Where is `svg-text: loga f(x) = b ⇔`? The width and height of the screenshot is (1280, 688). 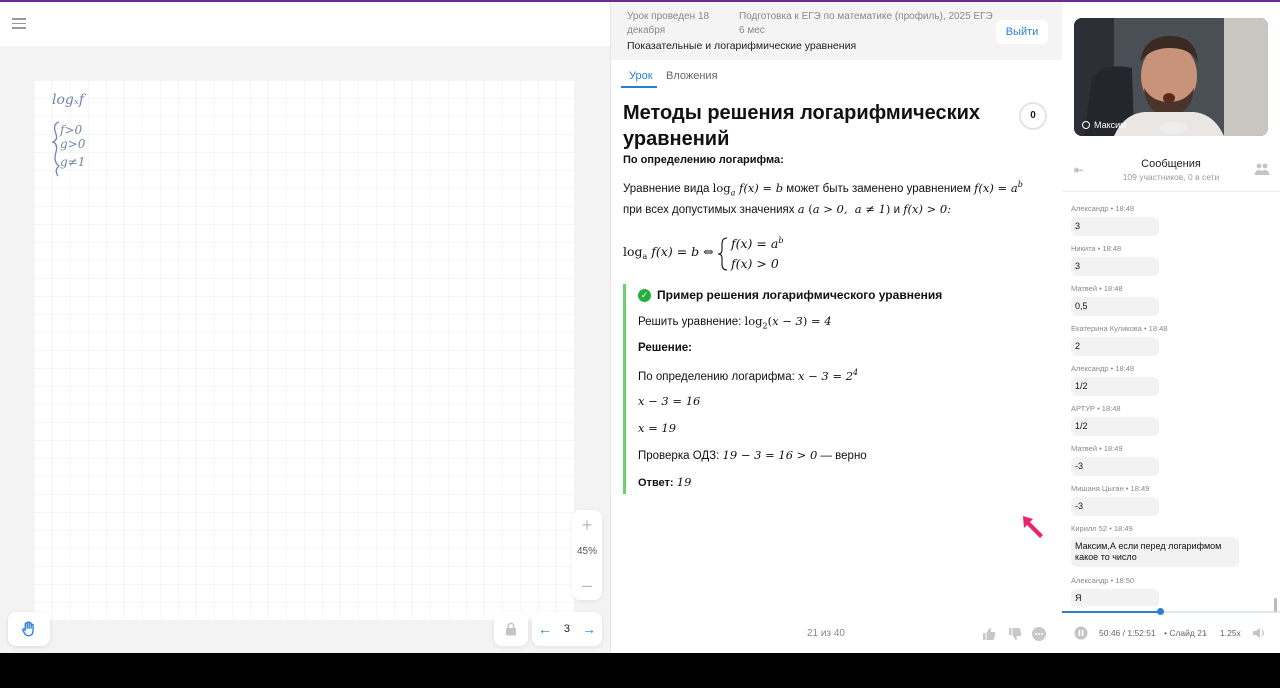 svg-text: loga f(x) = b ⇔ is located at coordinates (668, 252).